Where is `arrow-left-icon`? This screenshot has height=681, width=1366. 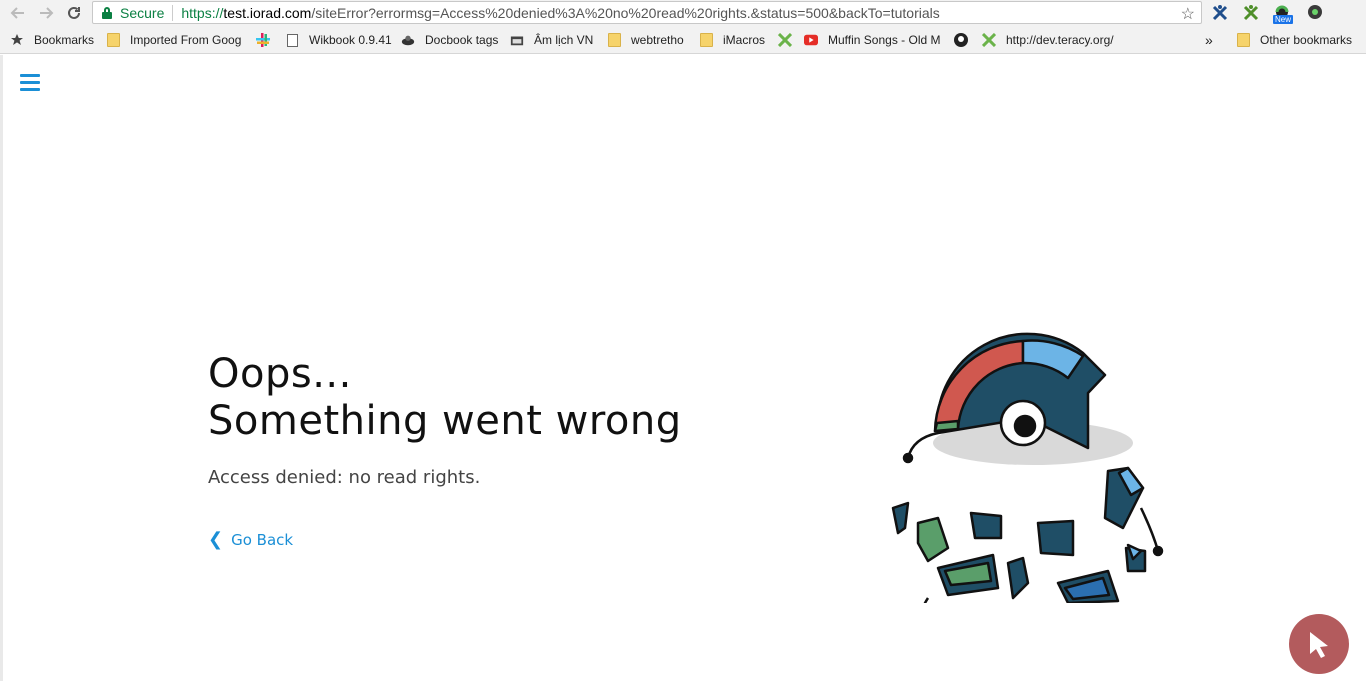 arrow-left-icon is located at coordinates (17, 13).